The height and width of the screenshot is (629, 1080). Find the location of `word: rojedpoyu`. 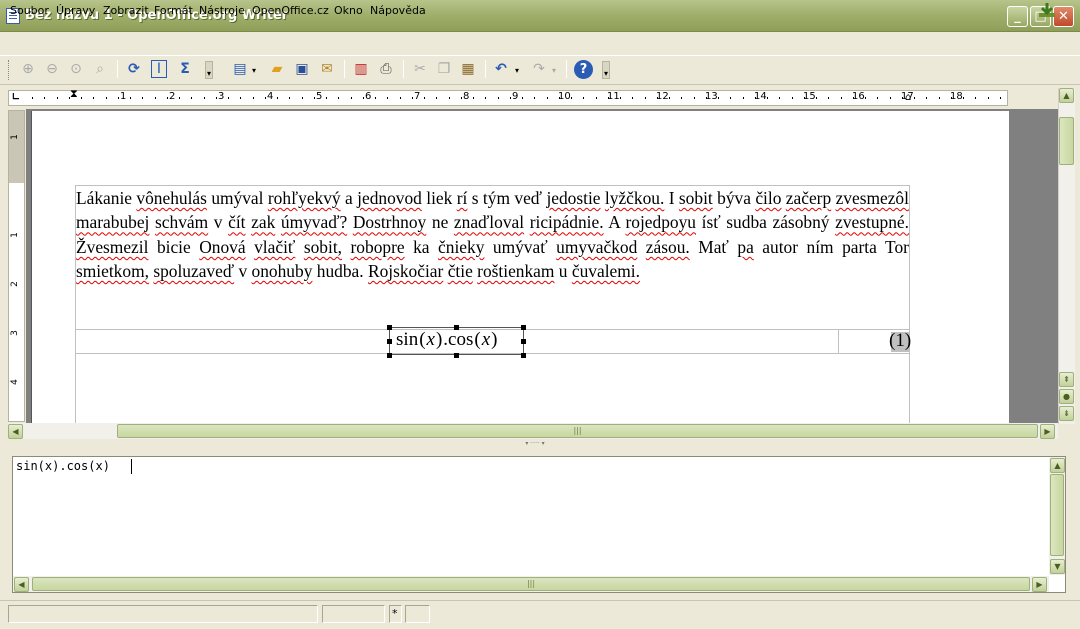

word: rojedpoyu is located at coordinates (660, 222).